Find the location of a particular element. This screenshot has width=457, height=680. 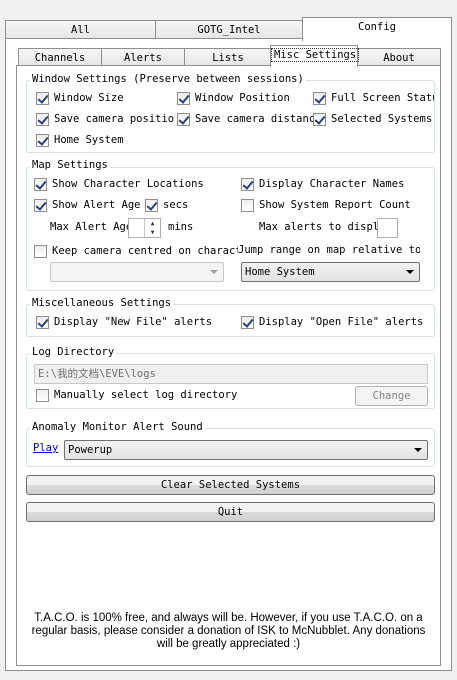

window-size-checkbox: Window Size is located at coordinates (80, 98).